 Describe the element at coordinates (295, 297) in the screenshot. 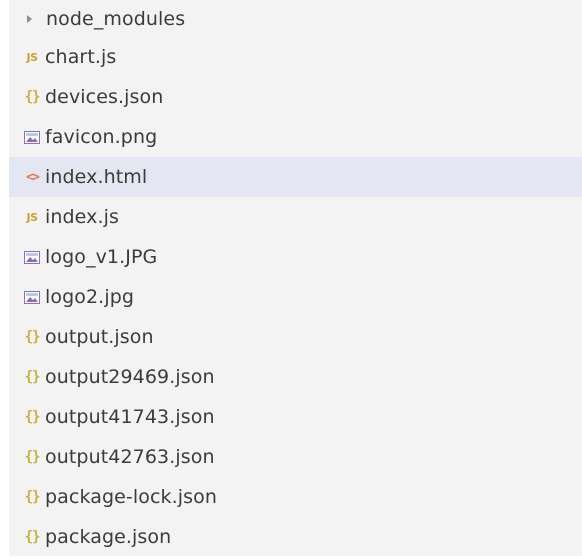

I see `tree-item-logo2-jpg: logo2.jpg` at that location.